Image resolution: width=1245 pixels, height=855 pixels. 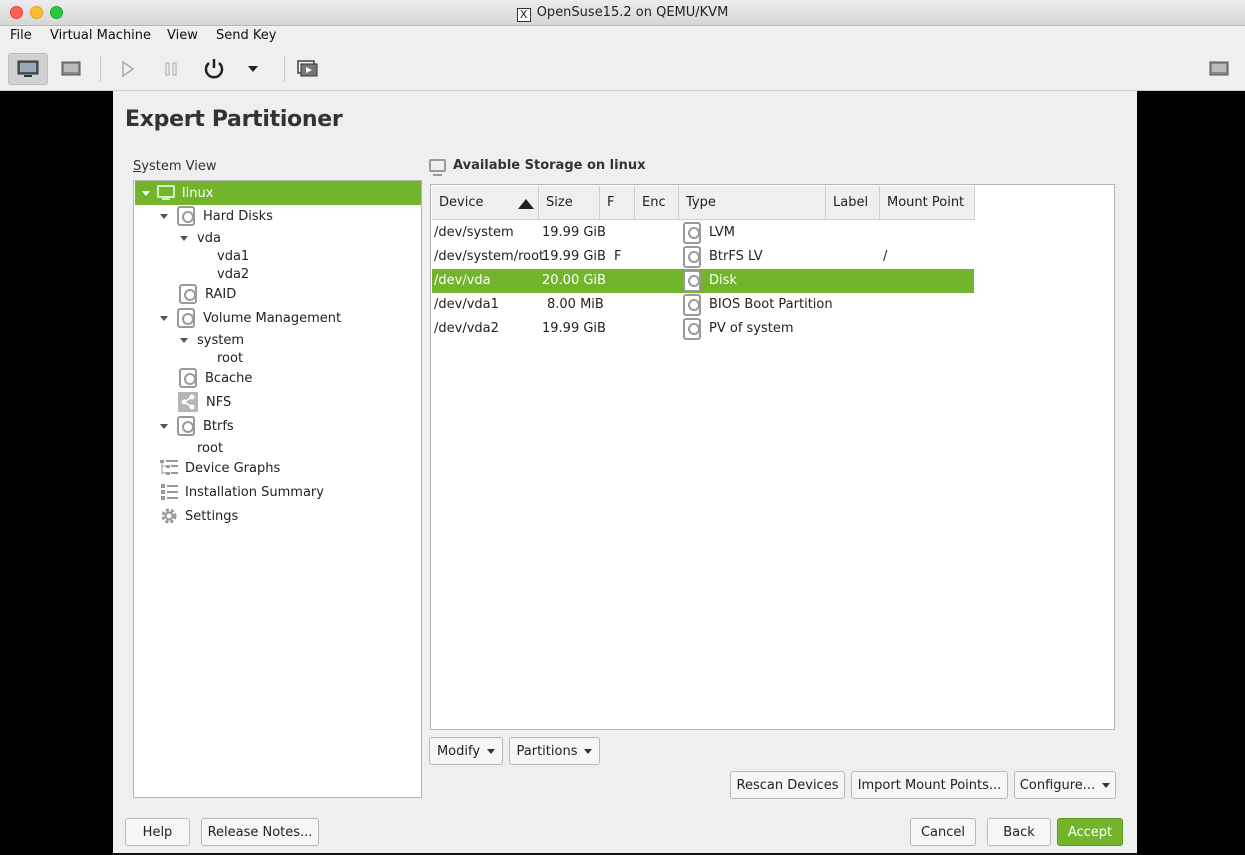 What do you see at coordinates (1090, 832) in the screenshot?
I see `accept-button: Accept` at bounding box center [1090, 832].